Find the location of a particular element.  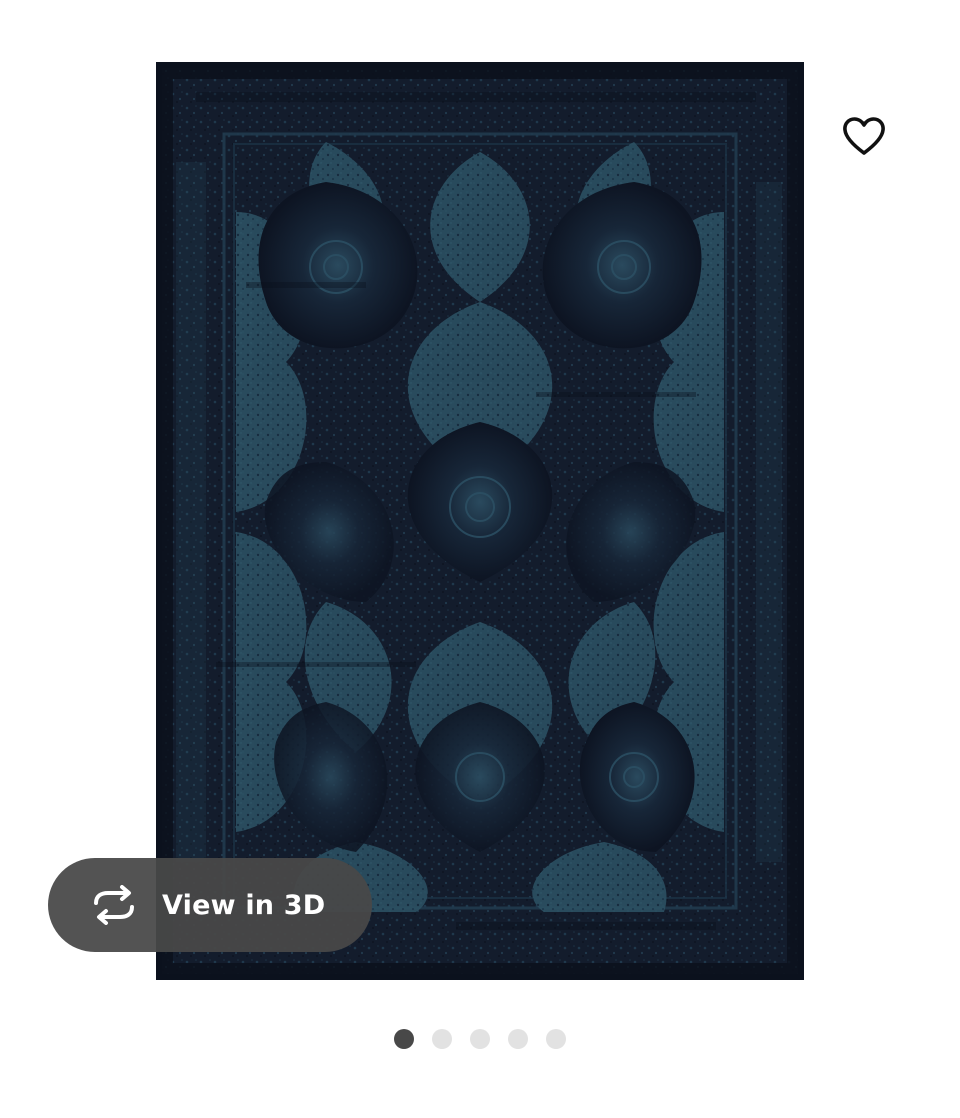

view-in-3d-button: View in 3D is located at coordinates (210, 905).